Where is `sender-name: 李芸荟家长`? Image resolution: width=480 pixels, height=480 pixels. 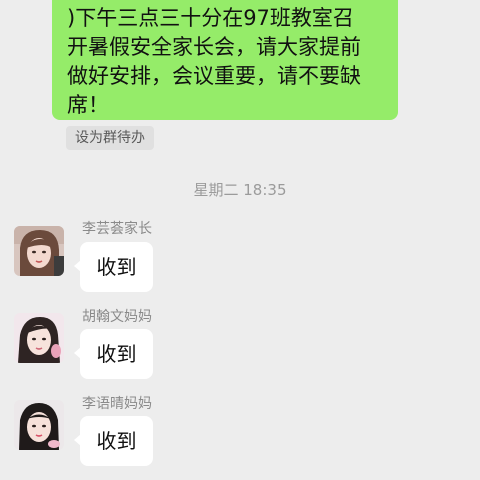 sender-name: 李芸荟家长 is located at coordinates (117, 229).